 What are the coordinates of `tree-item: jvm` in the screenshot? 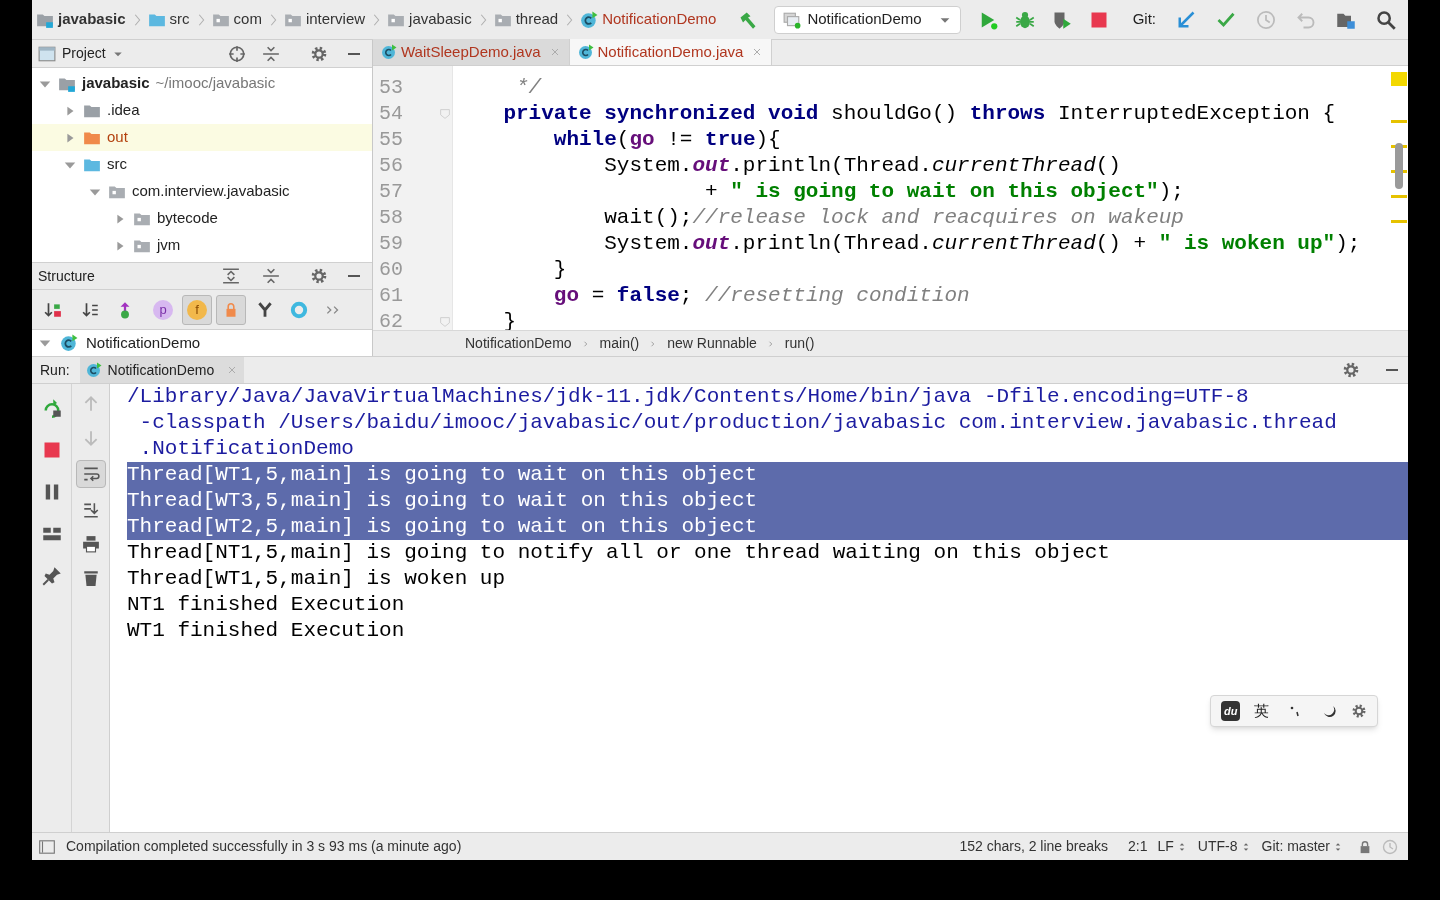 It's located at (169, 245).